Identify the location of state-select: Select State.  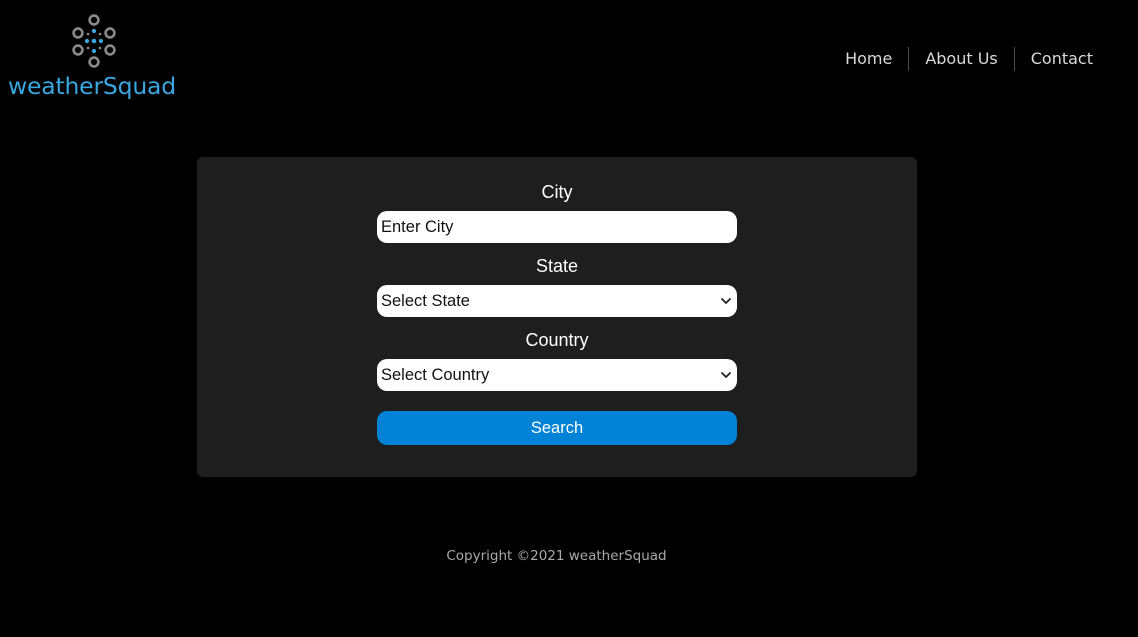
(557, 301).